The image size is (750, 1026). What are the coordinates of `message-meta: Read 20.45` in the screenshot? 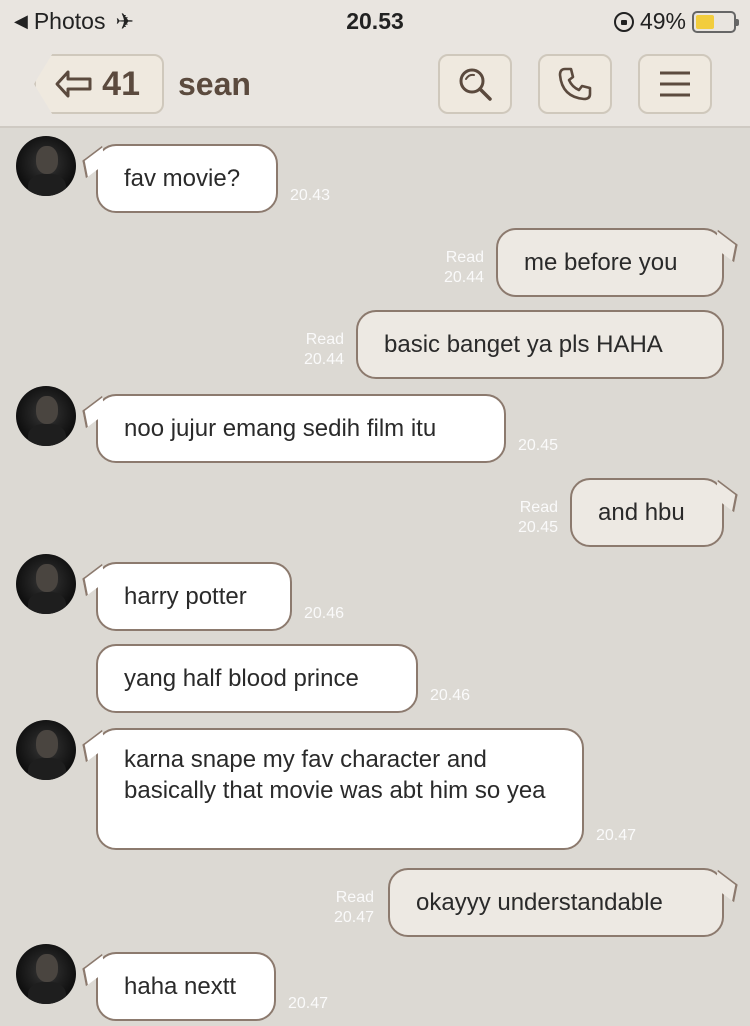 It's located at (538, 518).